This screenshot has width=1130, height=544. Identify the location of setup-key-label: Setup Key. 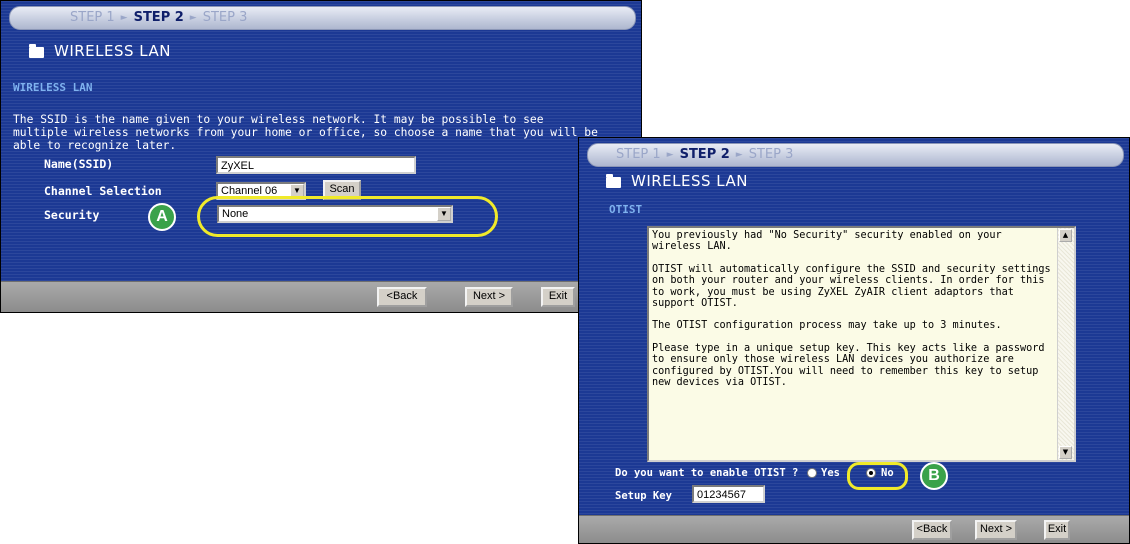
(643, 496).